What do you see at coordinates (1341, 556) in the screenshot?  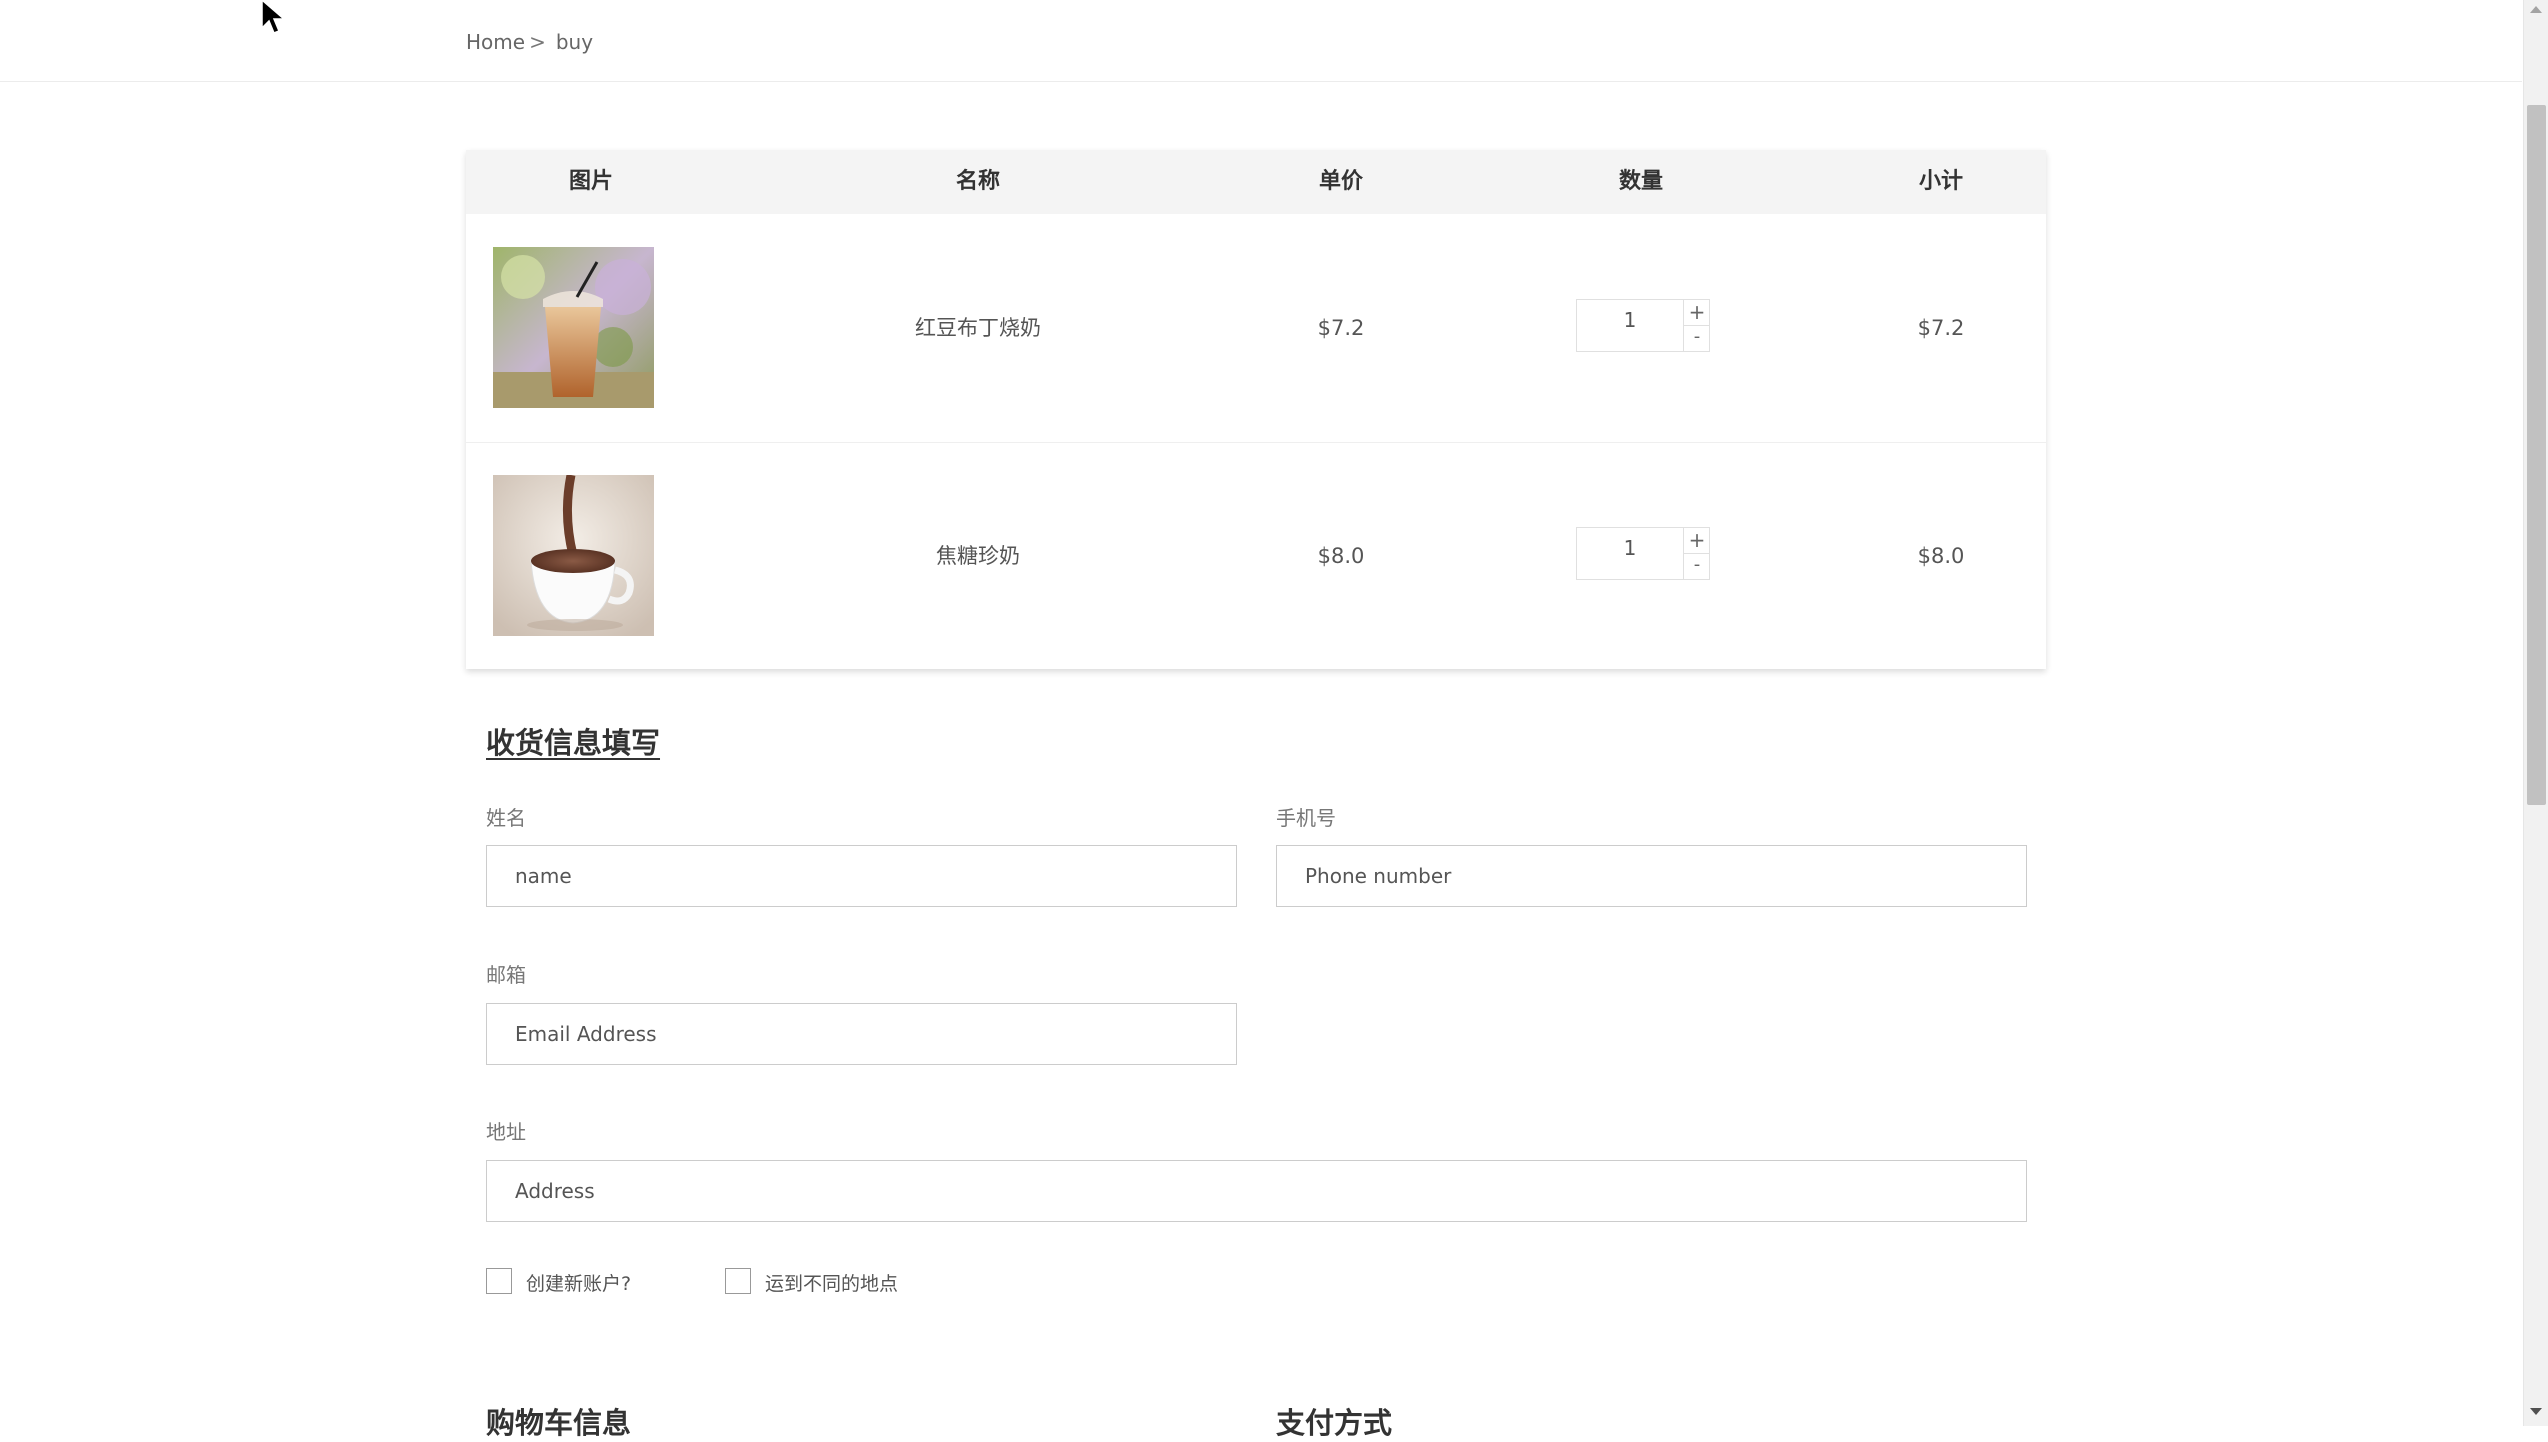 I see `product-price: $8.0` at bounding box center [1341, 556].